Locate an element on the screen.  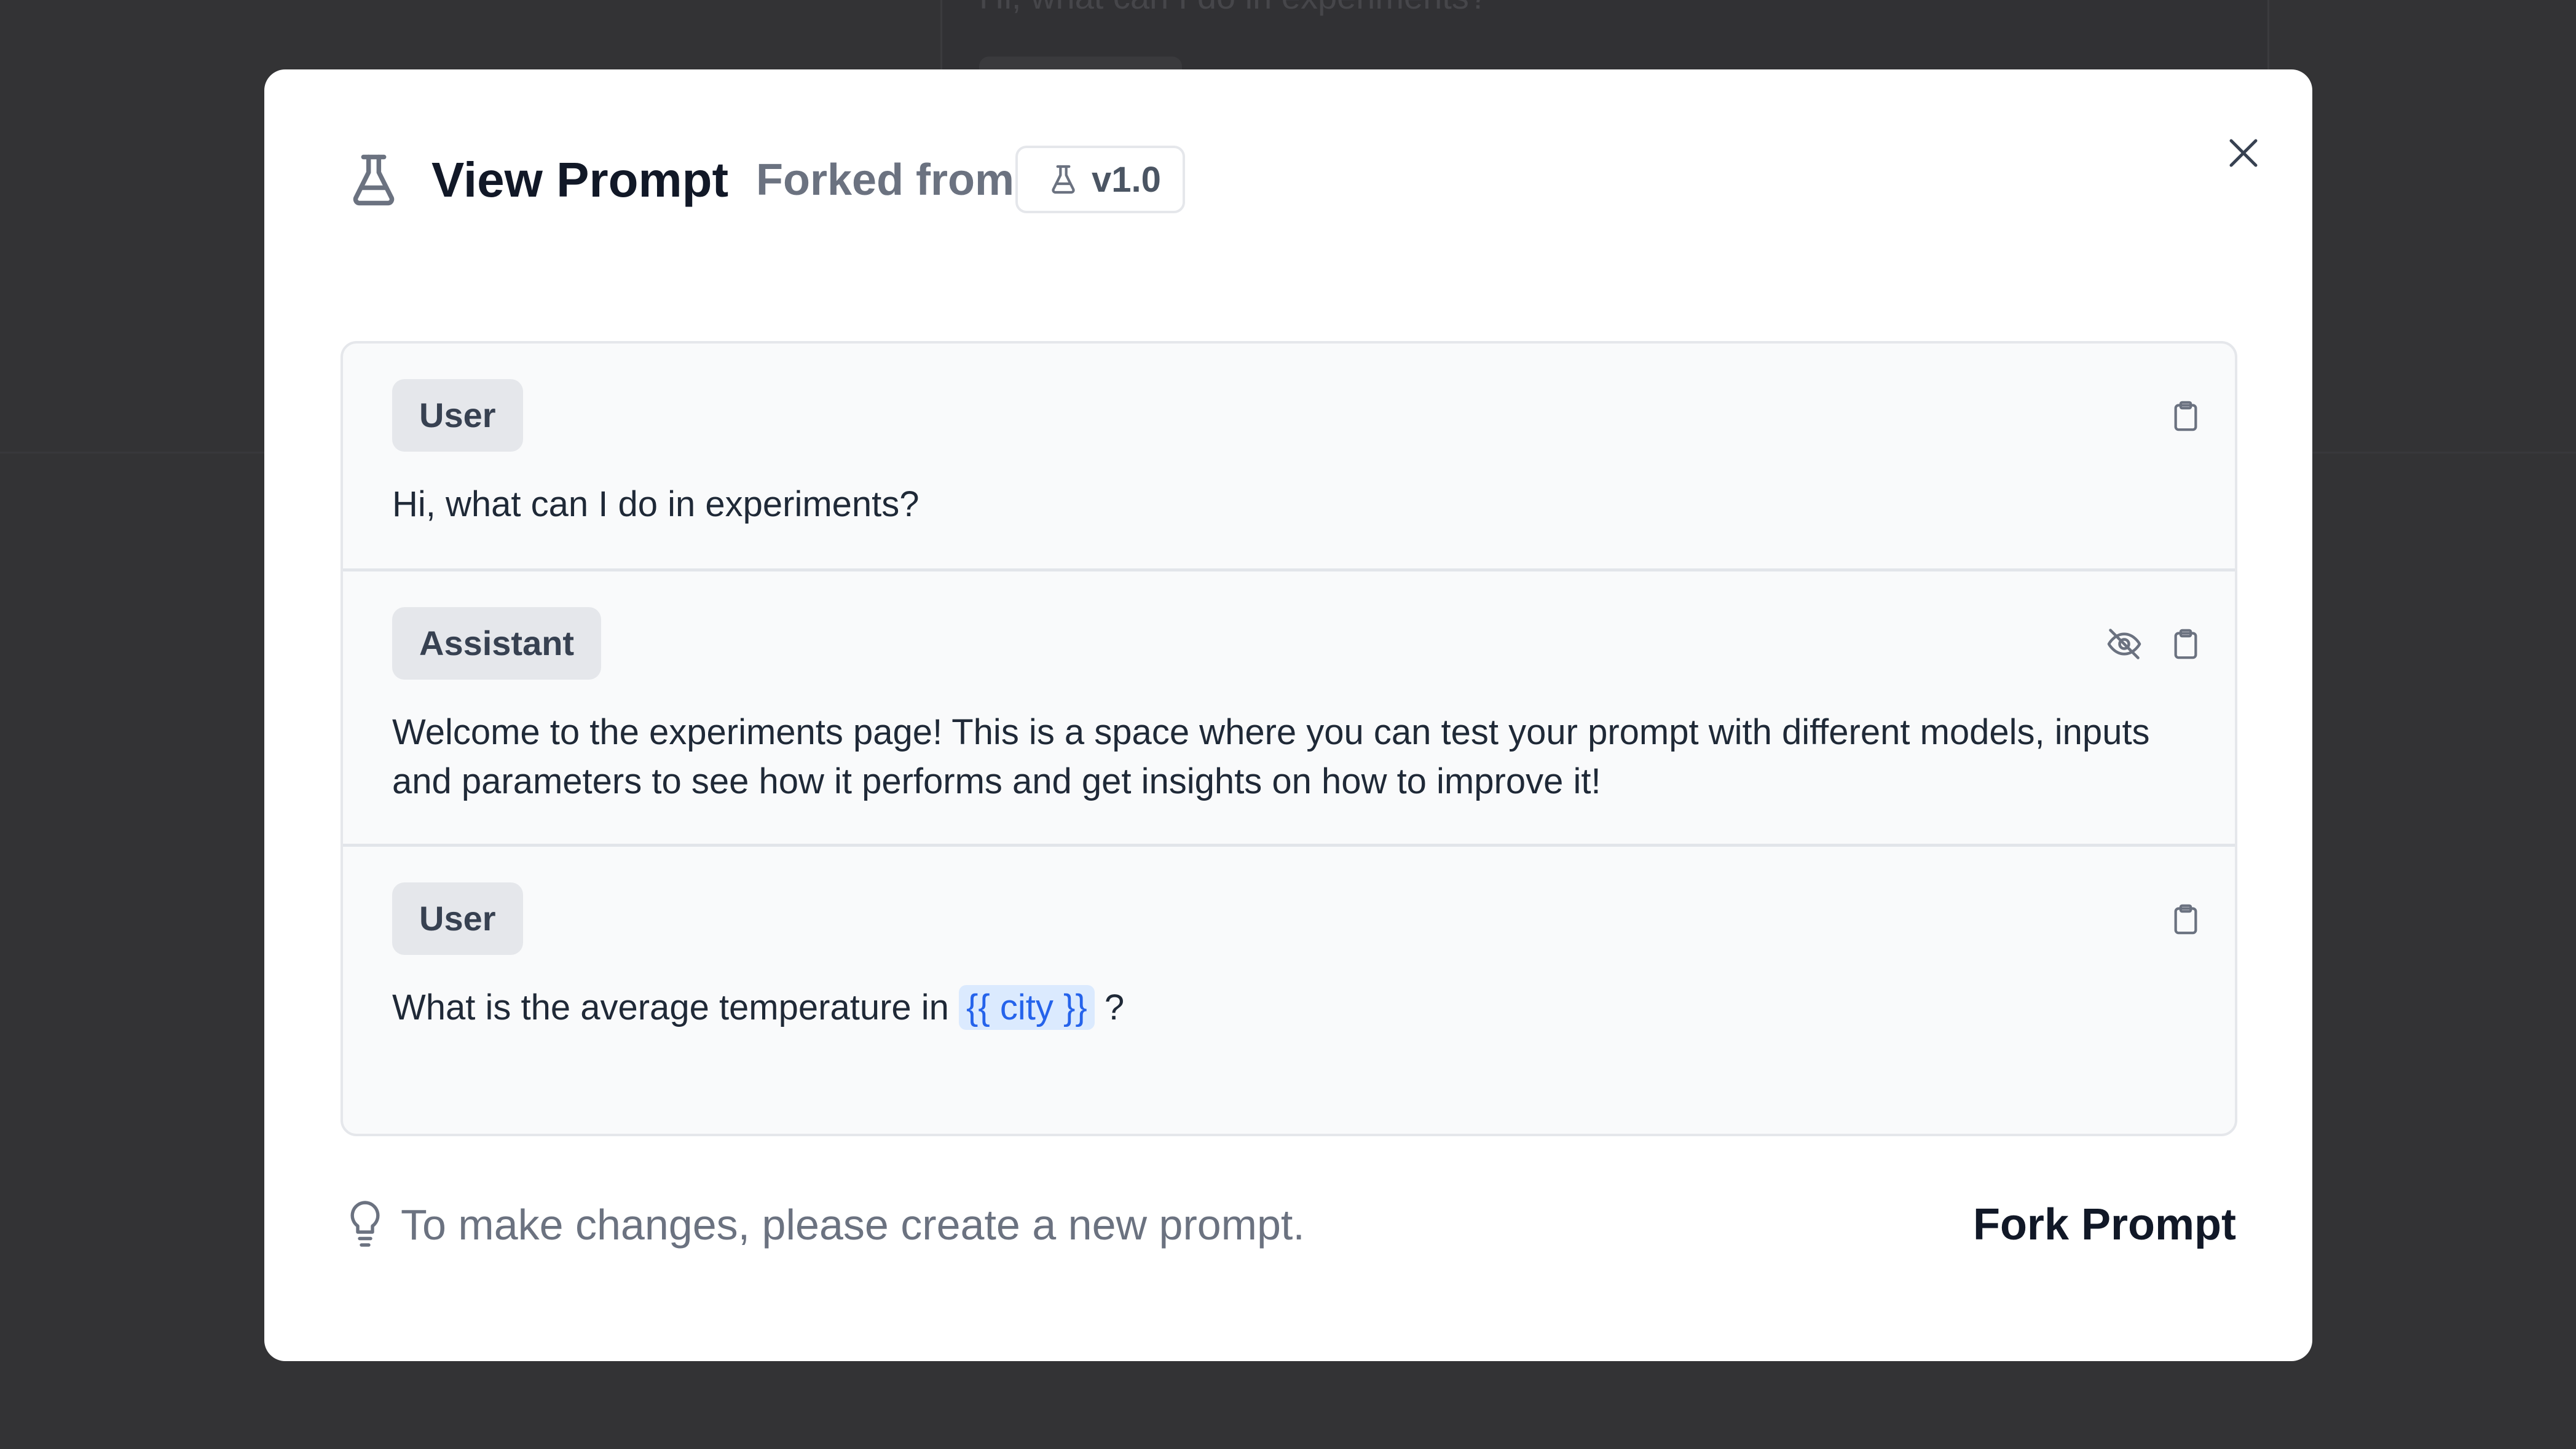
close-button is located at coordinates (2244, 153).